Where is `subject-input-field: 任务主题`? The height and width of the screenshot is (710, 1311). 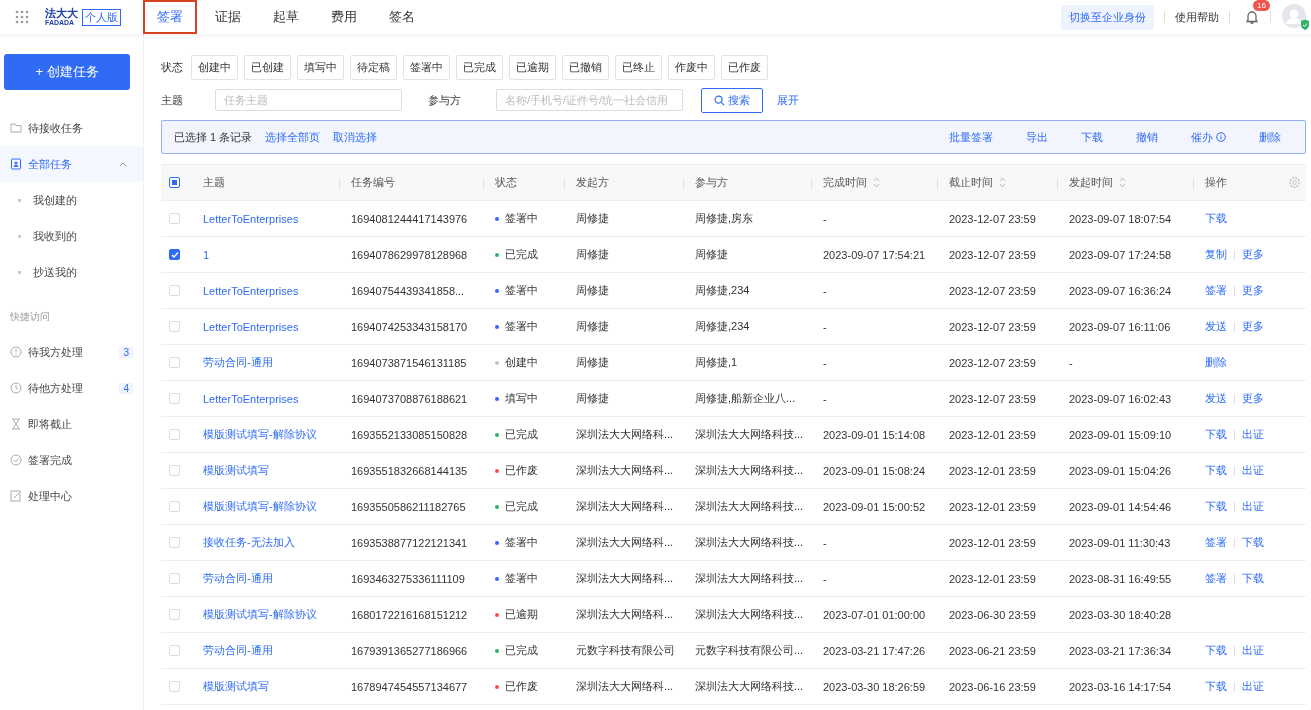
subject-input-field: 任务主题 is located at coordinates (308, 100).